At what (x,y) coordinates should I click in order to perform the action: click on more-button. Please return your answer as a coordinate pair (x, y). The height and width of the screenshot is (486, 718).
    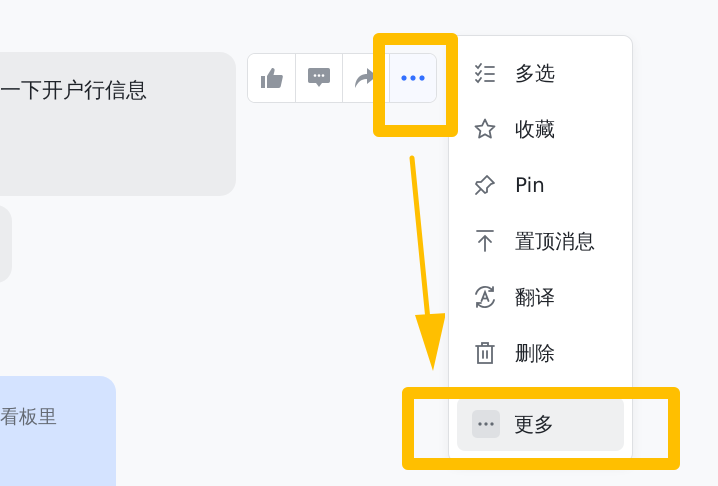
    Looking at the image, I should click on (412, 78).